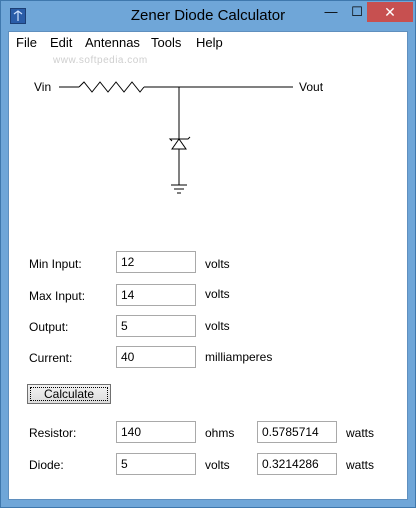  I want to click on close-button: ✕, so click(390, 12).